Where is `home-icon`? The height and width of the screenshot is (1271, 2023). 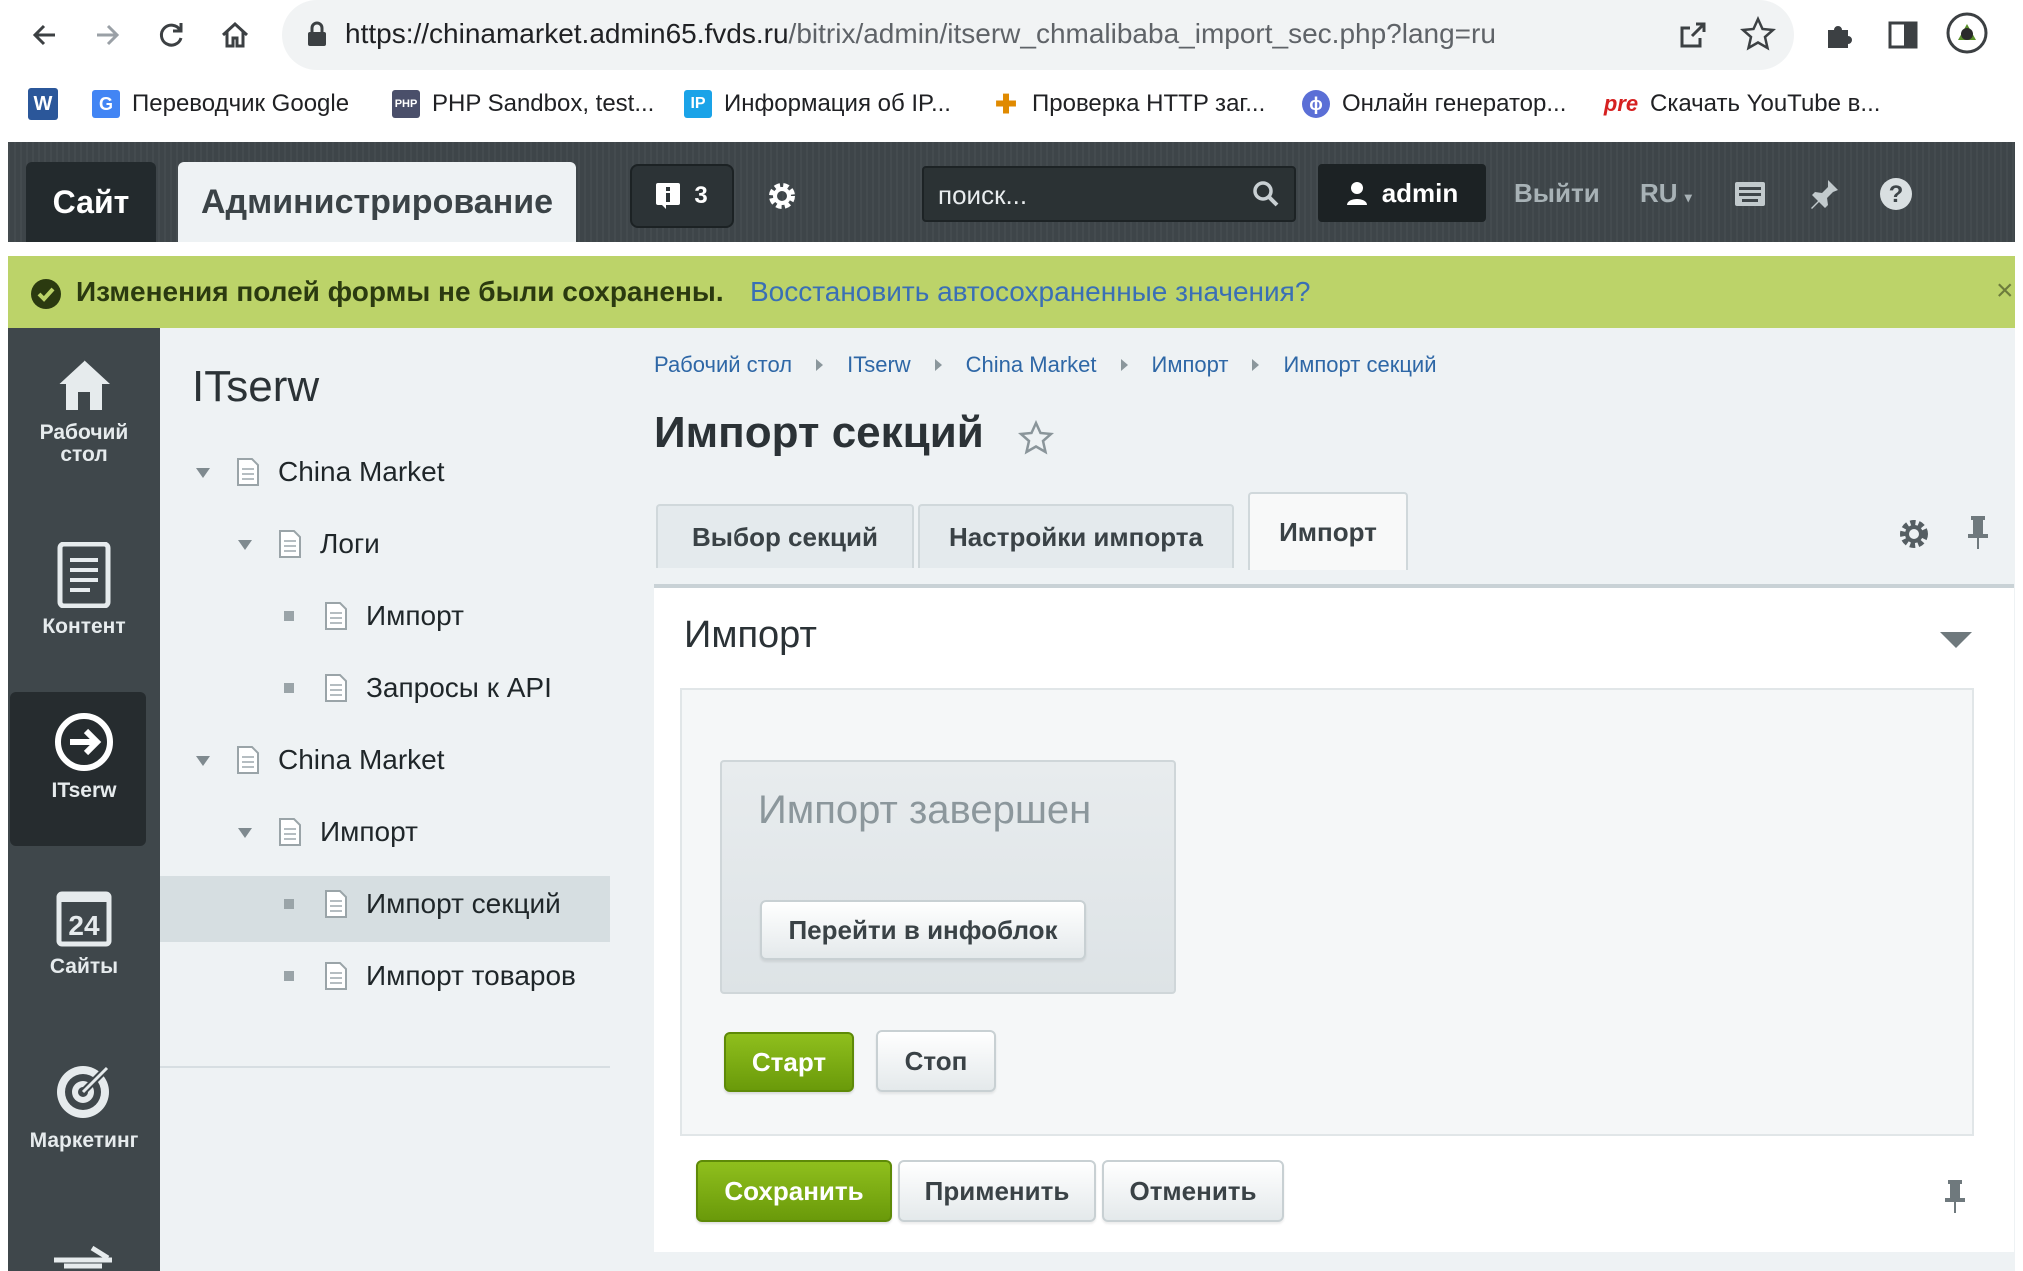 home-icon is located at coordinates (83, 384).